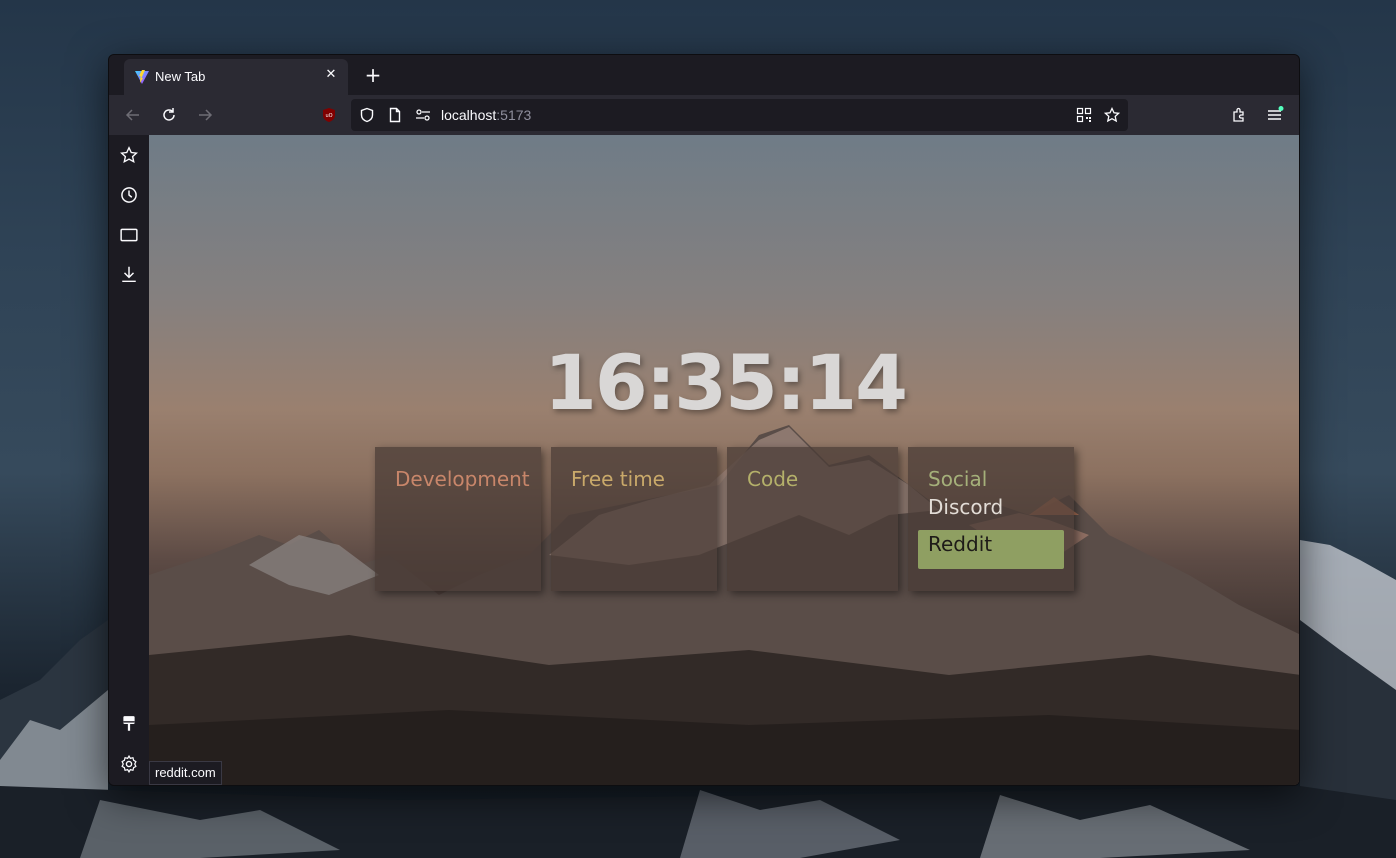 The width and height of the screenshot is (1396, 858). I want to click on bookmarks-icon, so click(129, 155).